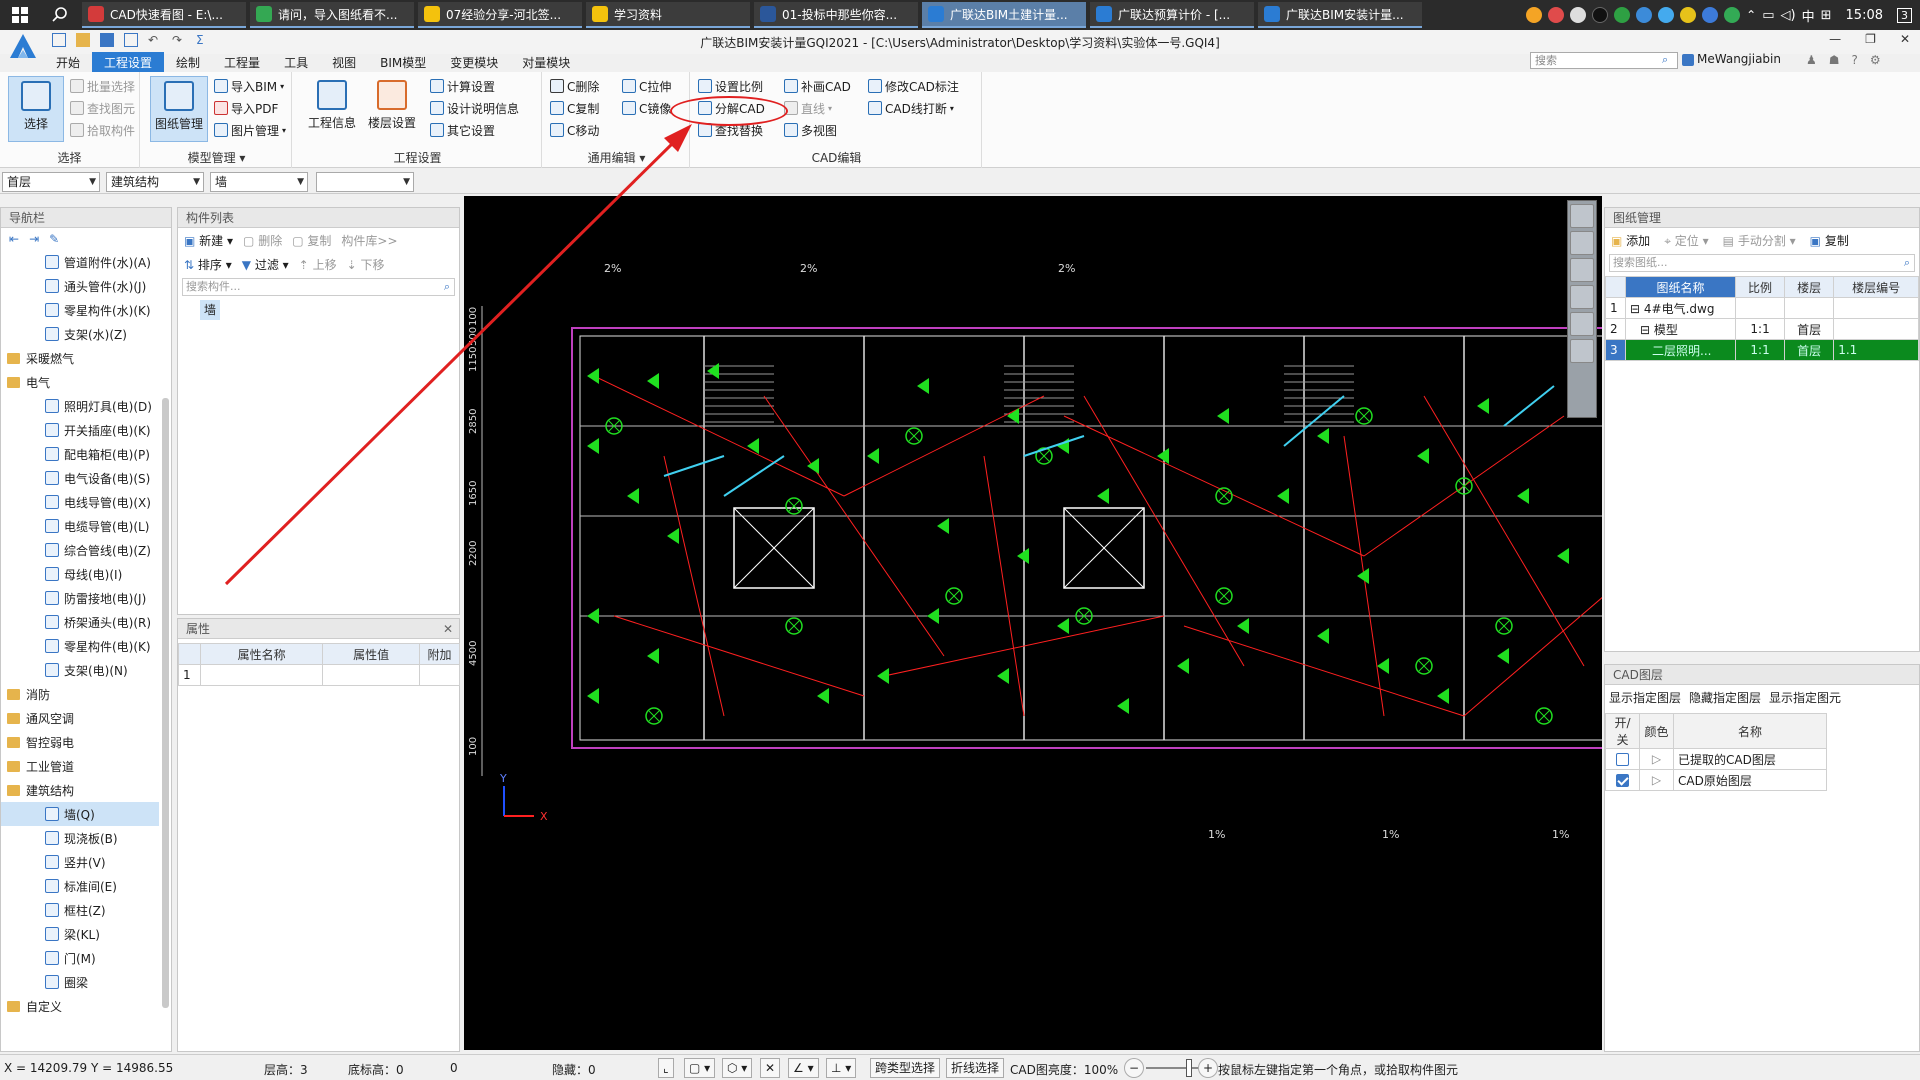 The image size is (1920, 1080). What do you see at coordinates (80, 310) in the screenshot?
I see `nav-item: 零星构件(水)(K)` at bounding box center [80, 310].